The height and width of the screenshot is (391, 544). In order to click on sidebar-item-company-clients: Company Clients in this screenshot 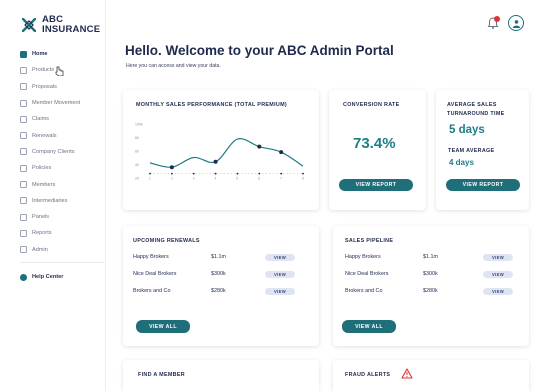, I will do `click(62, 152)`.